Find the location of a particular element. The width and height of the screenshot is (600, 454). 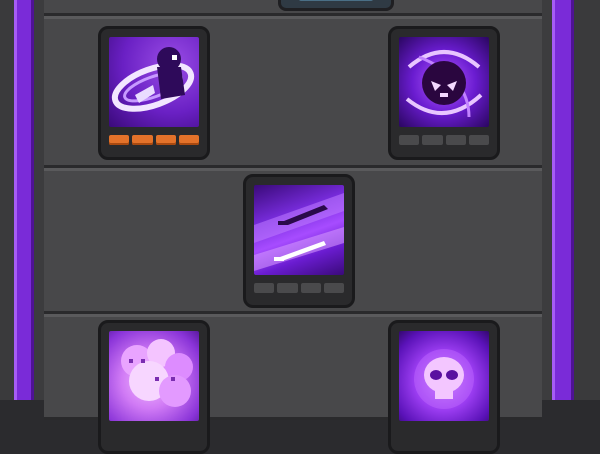

frame-left-edge is located at coordinates (7, 200).